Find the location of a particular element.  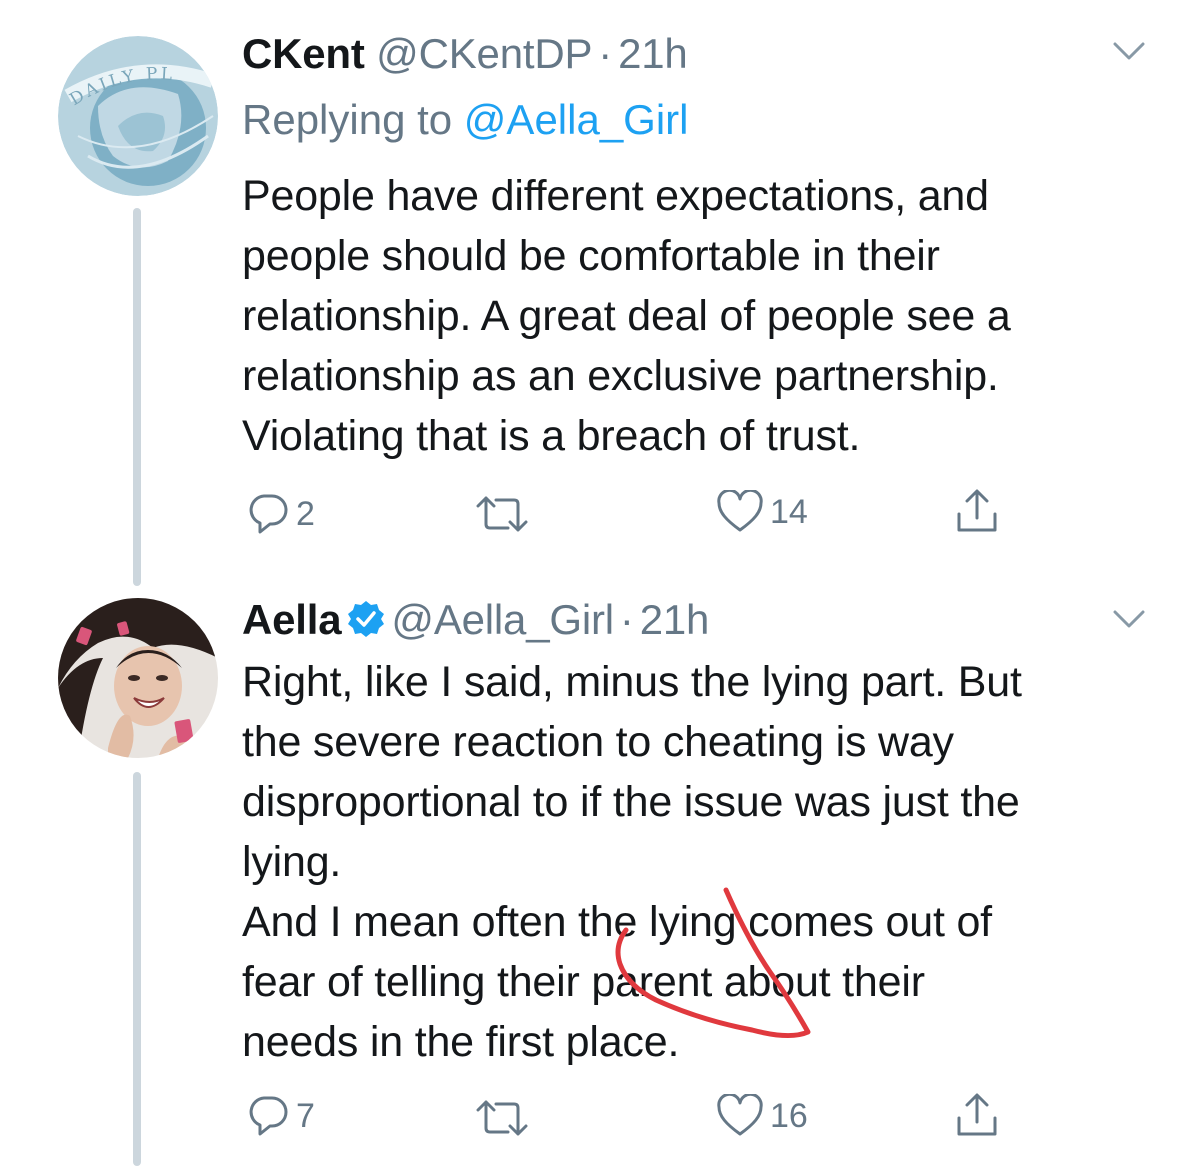

like-count: 16 is located at coordinates (789, 1115).